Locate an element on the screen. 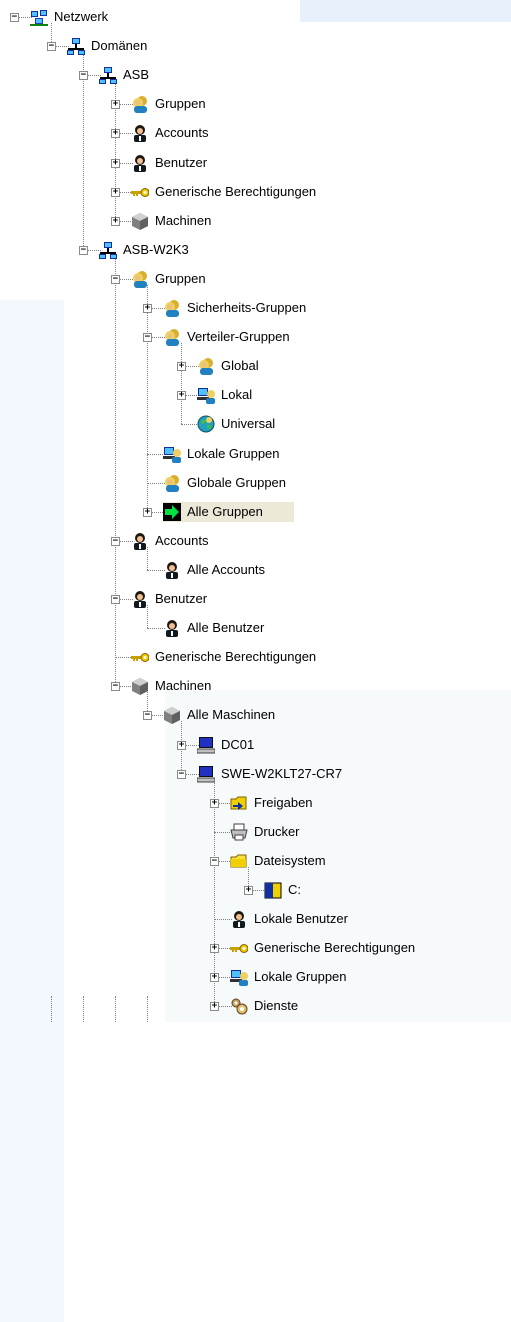  tree-item-label: C: is located at coordinates (294, 889).